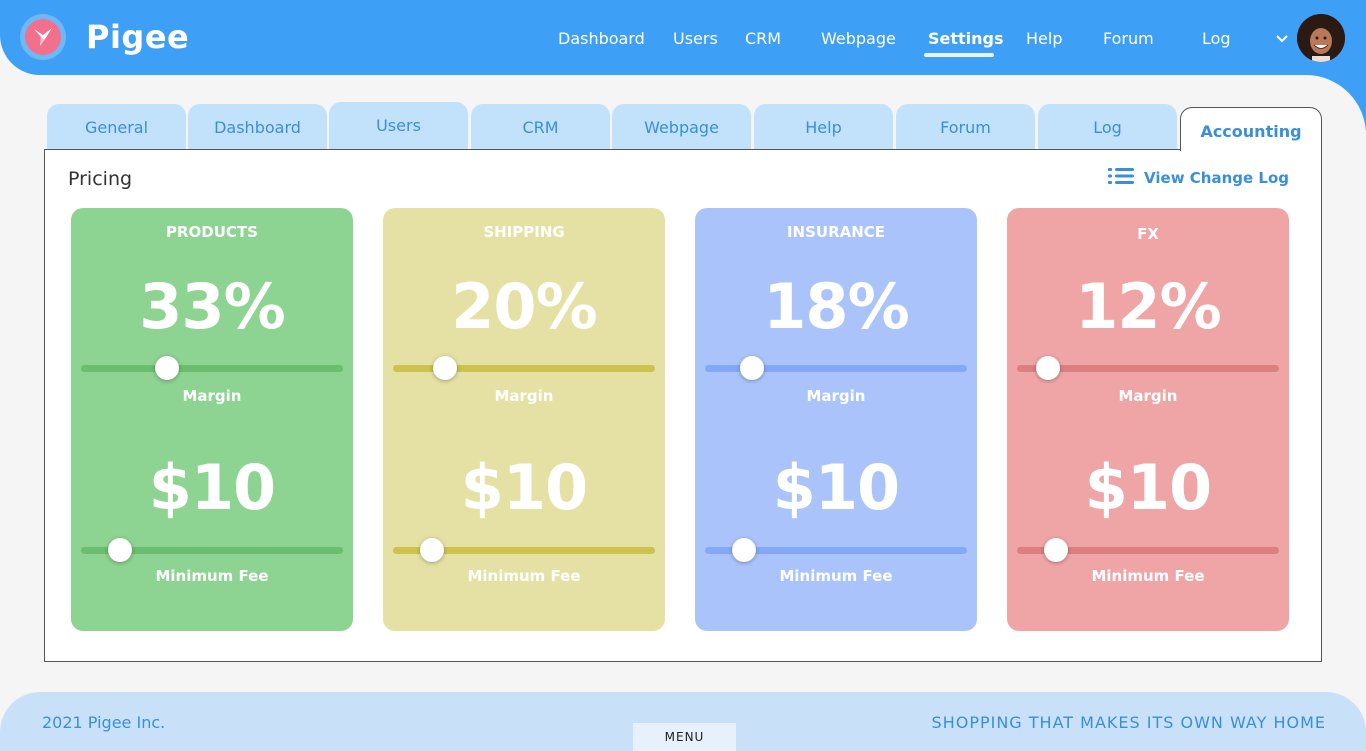 This screenshot has height=751, width=1366. What do you see at coordinates (1044, 40) in the screenshot?
I see `nav-help: Help` at bounding box center [1044, 40].